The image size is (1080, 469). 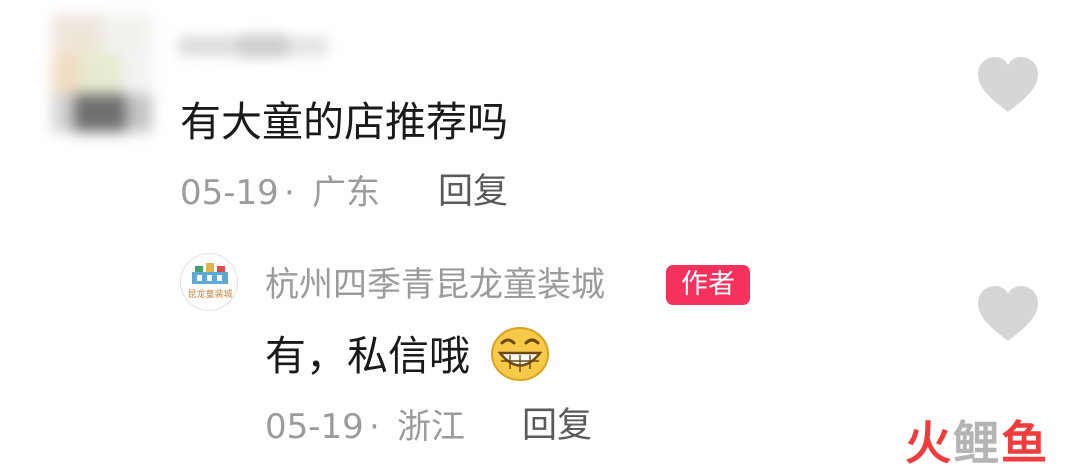 What do you see at coordinates (344, 122) in the screenshot?
I see `comment-text: 有大童的店推荐吗` at bounding box center [344, 122].